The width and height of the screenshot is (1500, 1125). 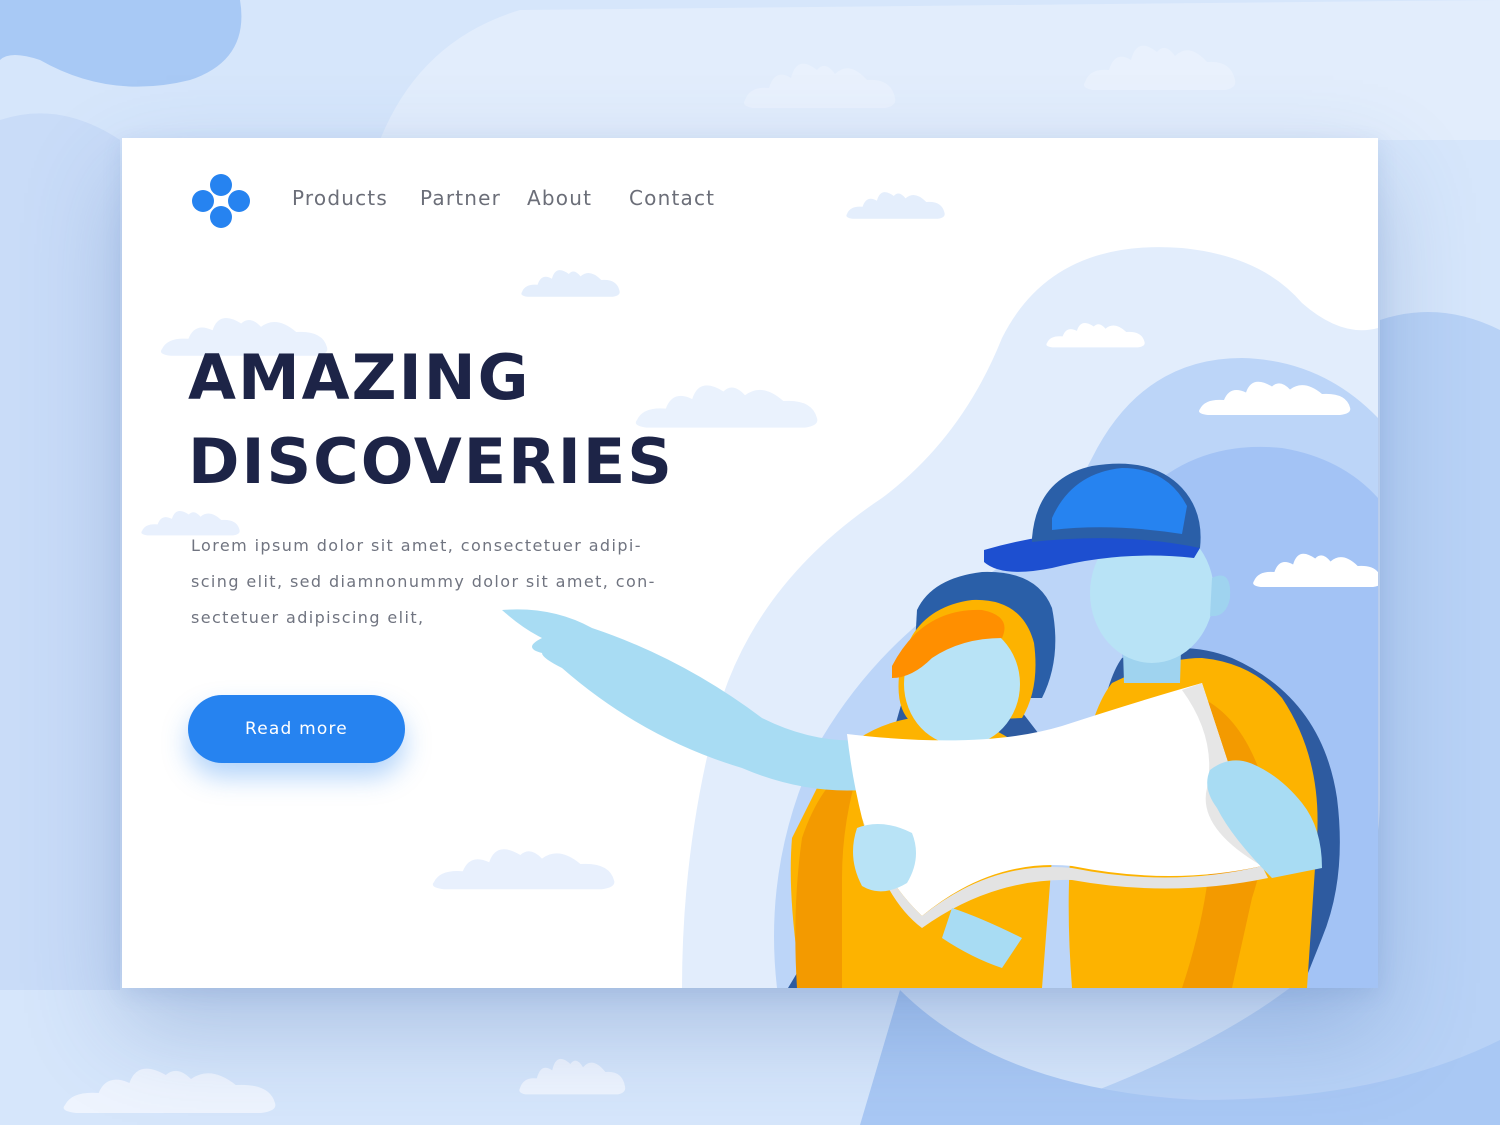 I want to click on hero-headline: AMAZING DISCOVERIES, so click(x=431, y=420).